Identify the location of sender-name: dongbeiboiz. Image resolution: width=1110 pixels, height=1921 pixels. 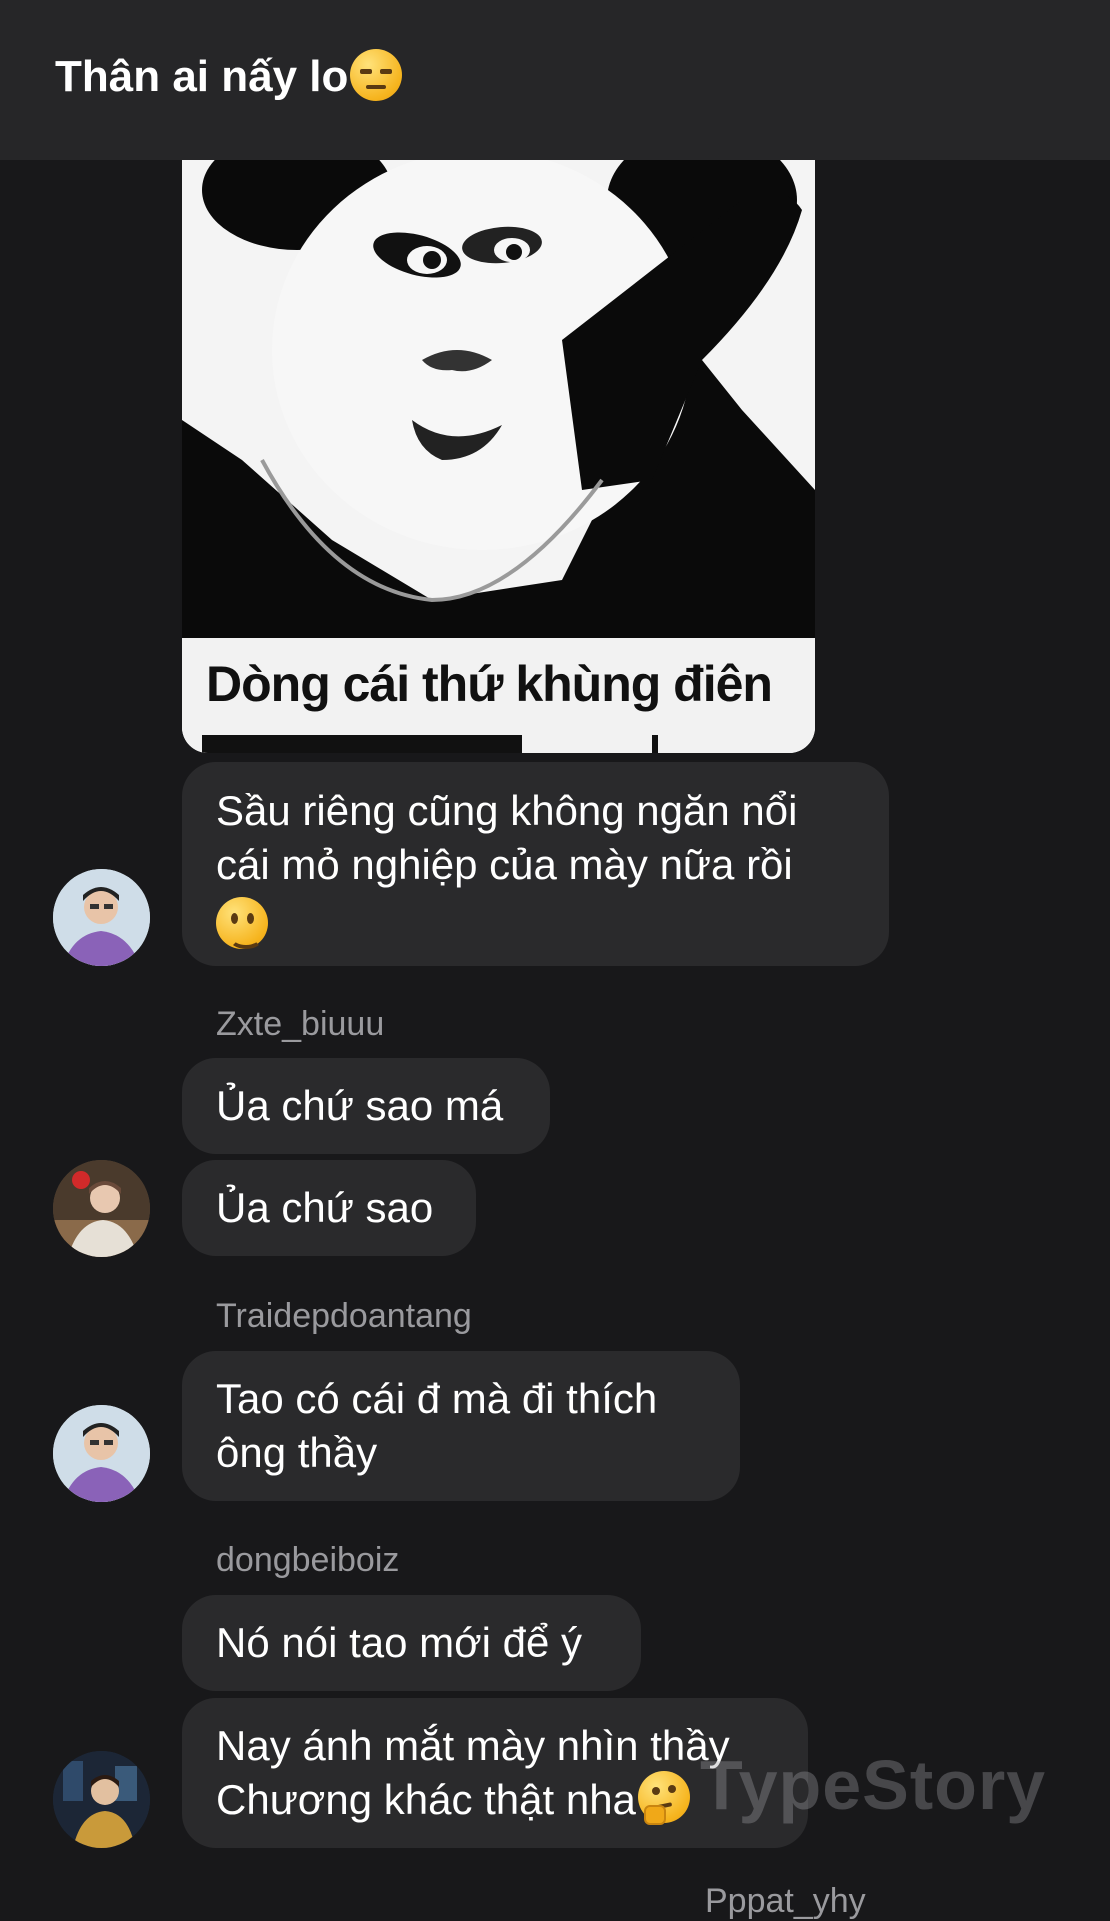
(307, 1560).